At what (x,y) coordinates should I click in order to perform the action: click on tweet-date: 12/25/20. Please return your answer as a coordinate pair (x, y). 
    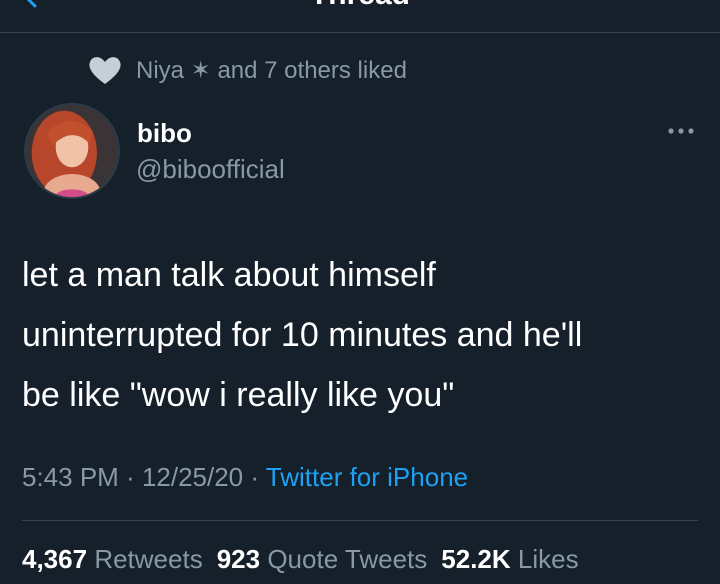
    Looking at the image, I should click on (192, 477).